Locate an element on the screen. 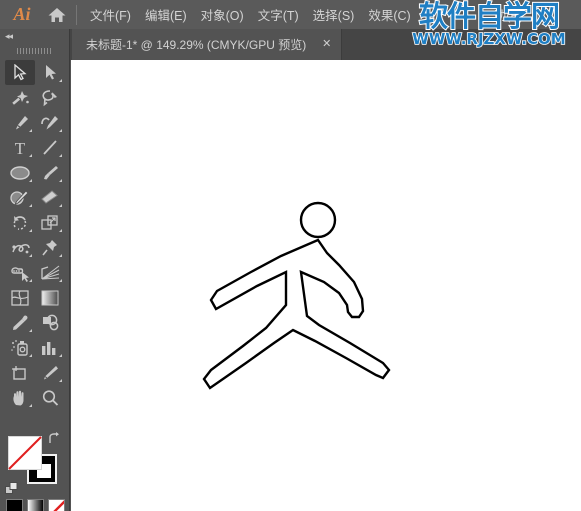  gradient-mode-button is located at coordinates (35, 505).